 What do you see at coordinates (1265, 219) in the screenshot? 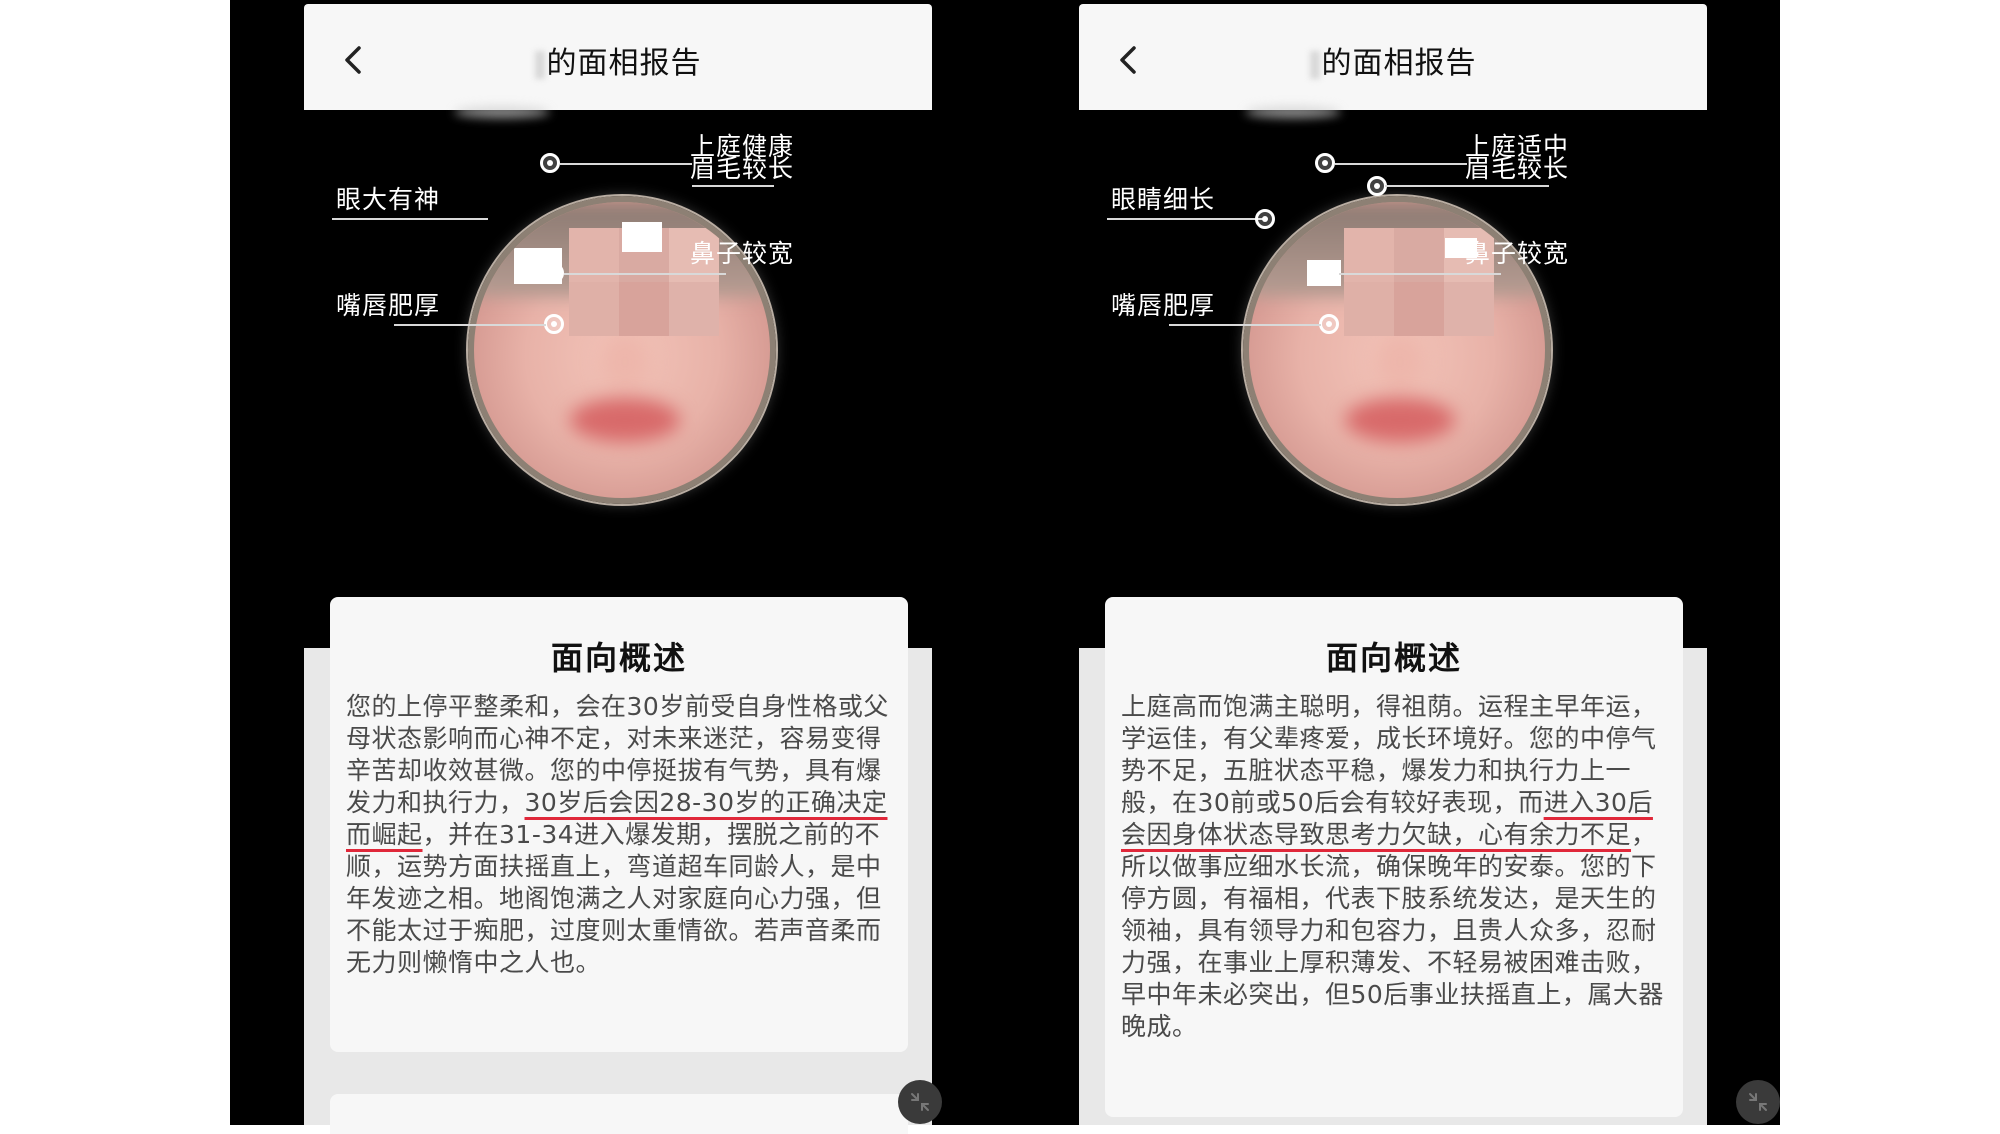
I see `eye-marker` at bounding box center [1265, 219].